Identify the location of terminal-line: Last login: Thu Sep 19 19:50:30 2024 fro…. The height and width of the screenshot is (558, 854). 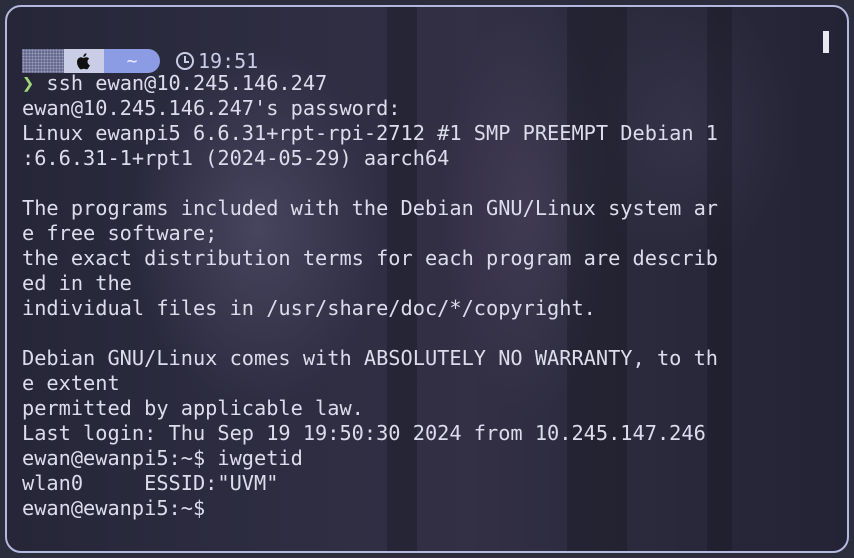
(364, 433).